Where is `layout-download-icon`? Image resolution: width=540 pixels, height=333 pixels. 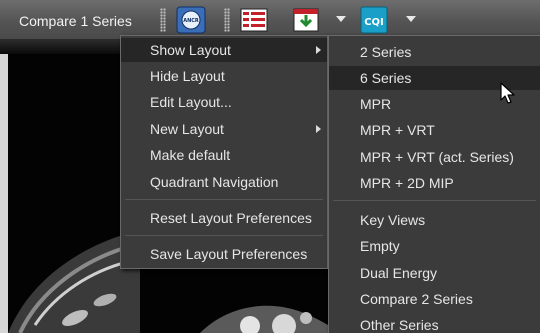 layout-download-icon is located at coordinates (306, 20).